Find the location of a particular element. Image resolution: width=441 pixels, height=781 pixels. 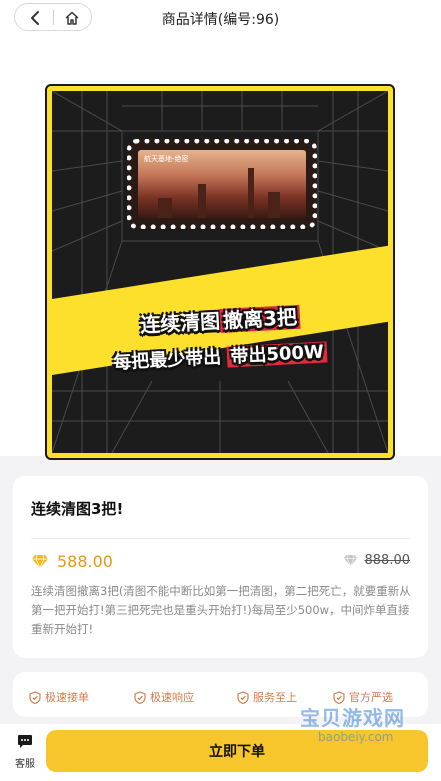

service-item: 官方严选 is located at coordinates (363, 697).